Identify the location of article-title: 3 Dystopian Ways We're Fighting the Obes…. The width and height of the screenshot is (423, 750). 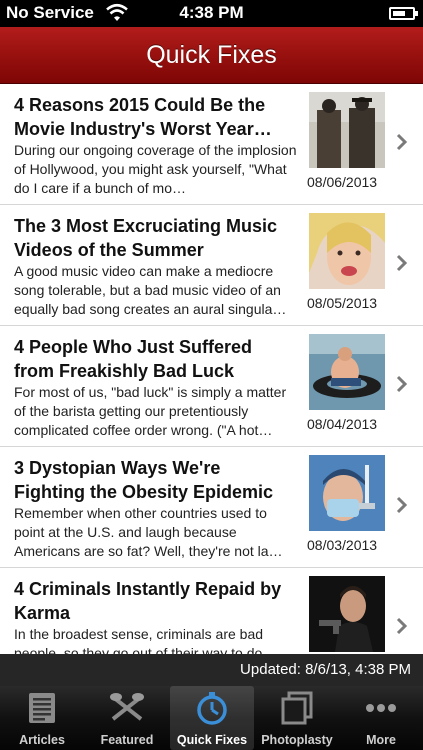
(144, 480).